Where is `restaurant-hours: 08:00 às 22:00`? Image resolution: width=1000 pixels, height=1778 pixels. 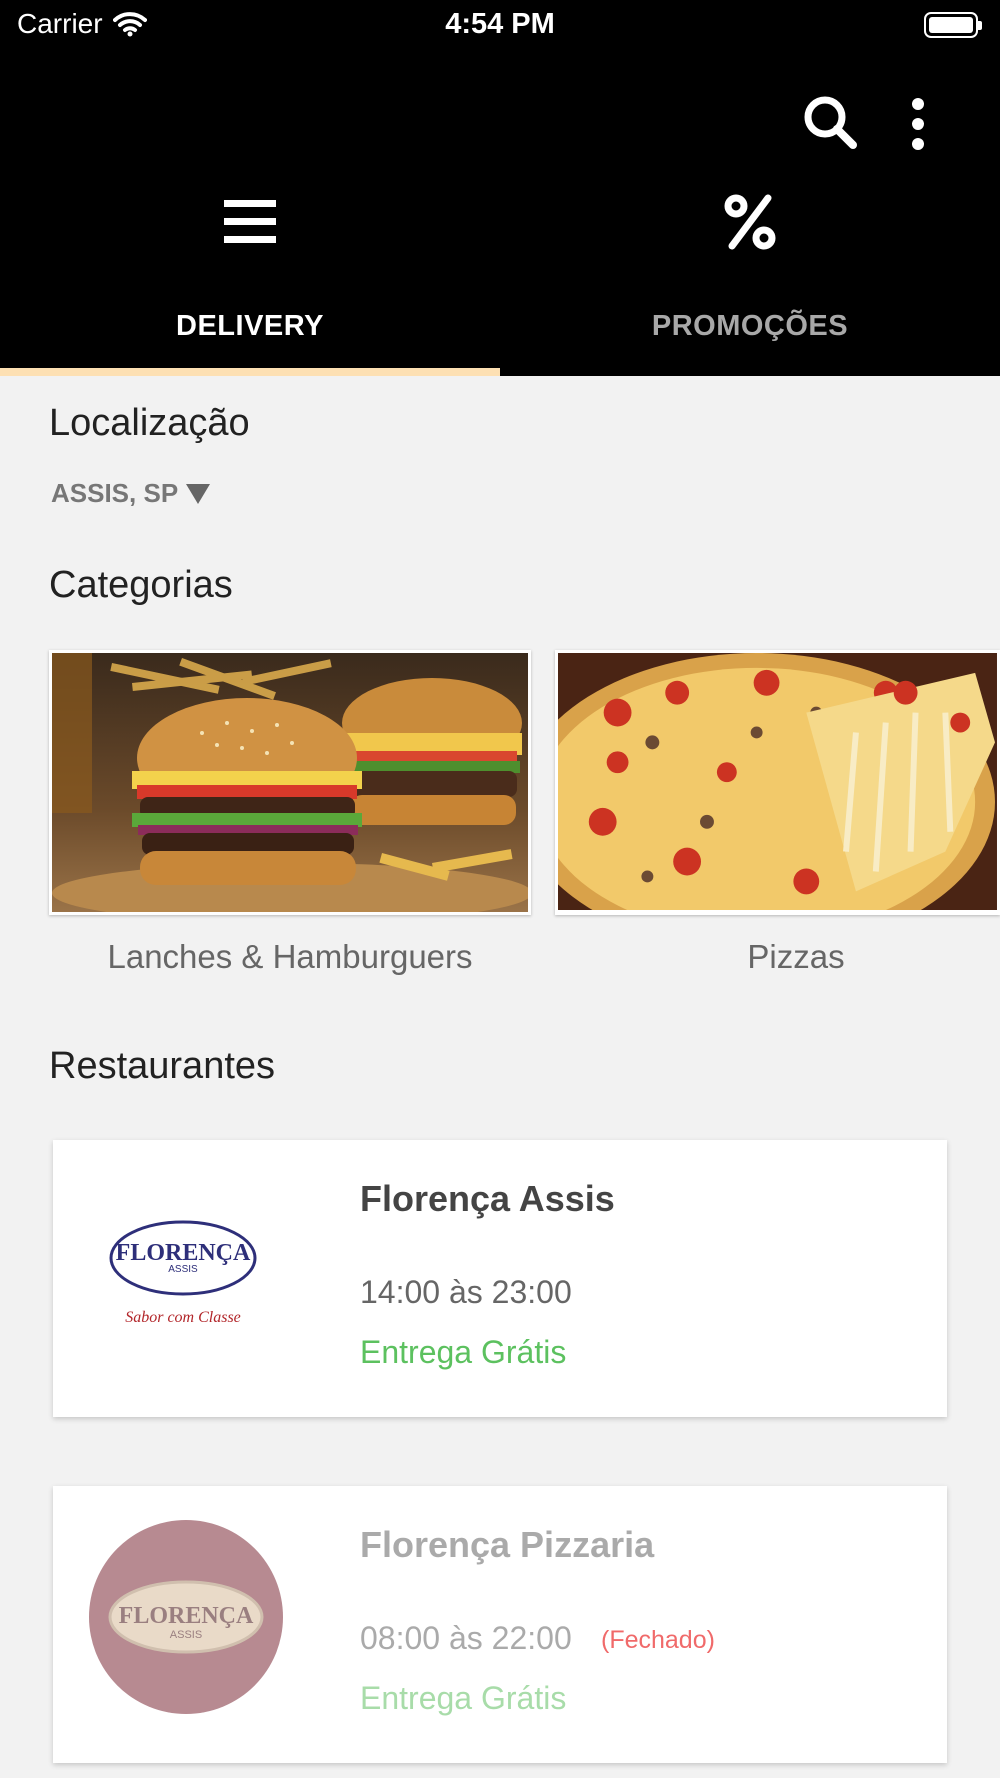 restaurant-hours: 08:00 às 22:00 is located at coordinates (466, 1638).